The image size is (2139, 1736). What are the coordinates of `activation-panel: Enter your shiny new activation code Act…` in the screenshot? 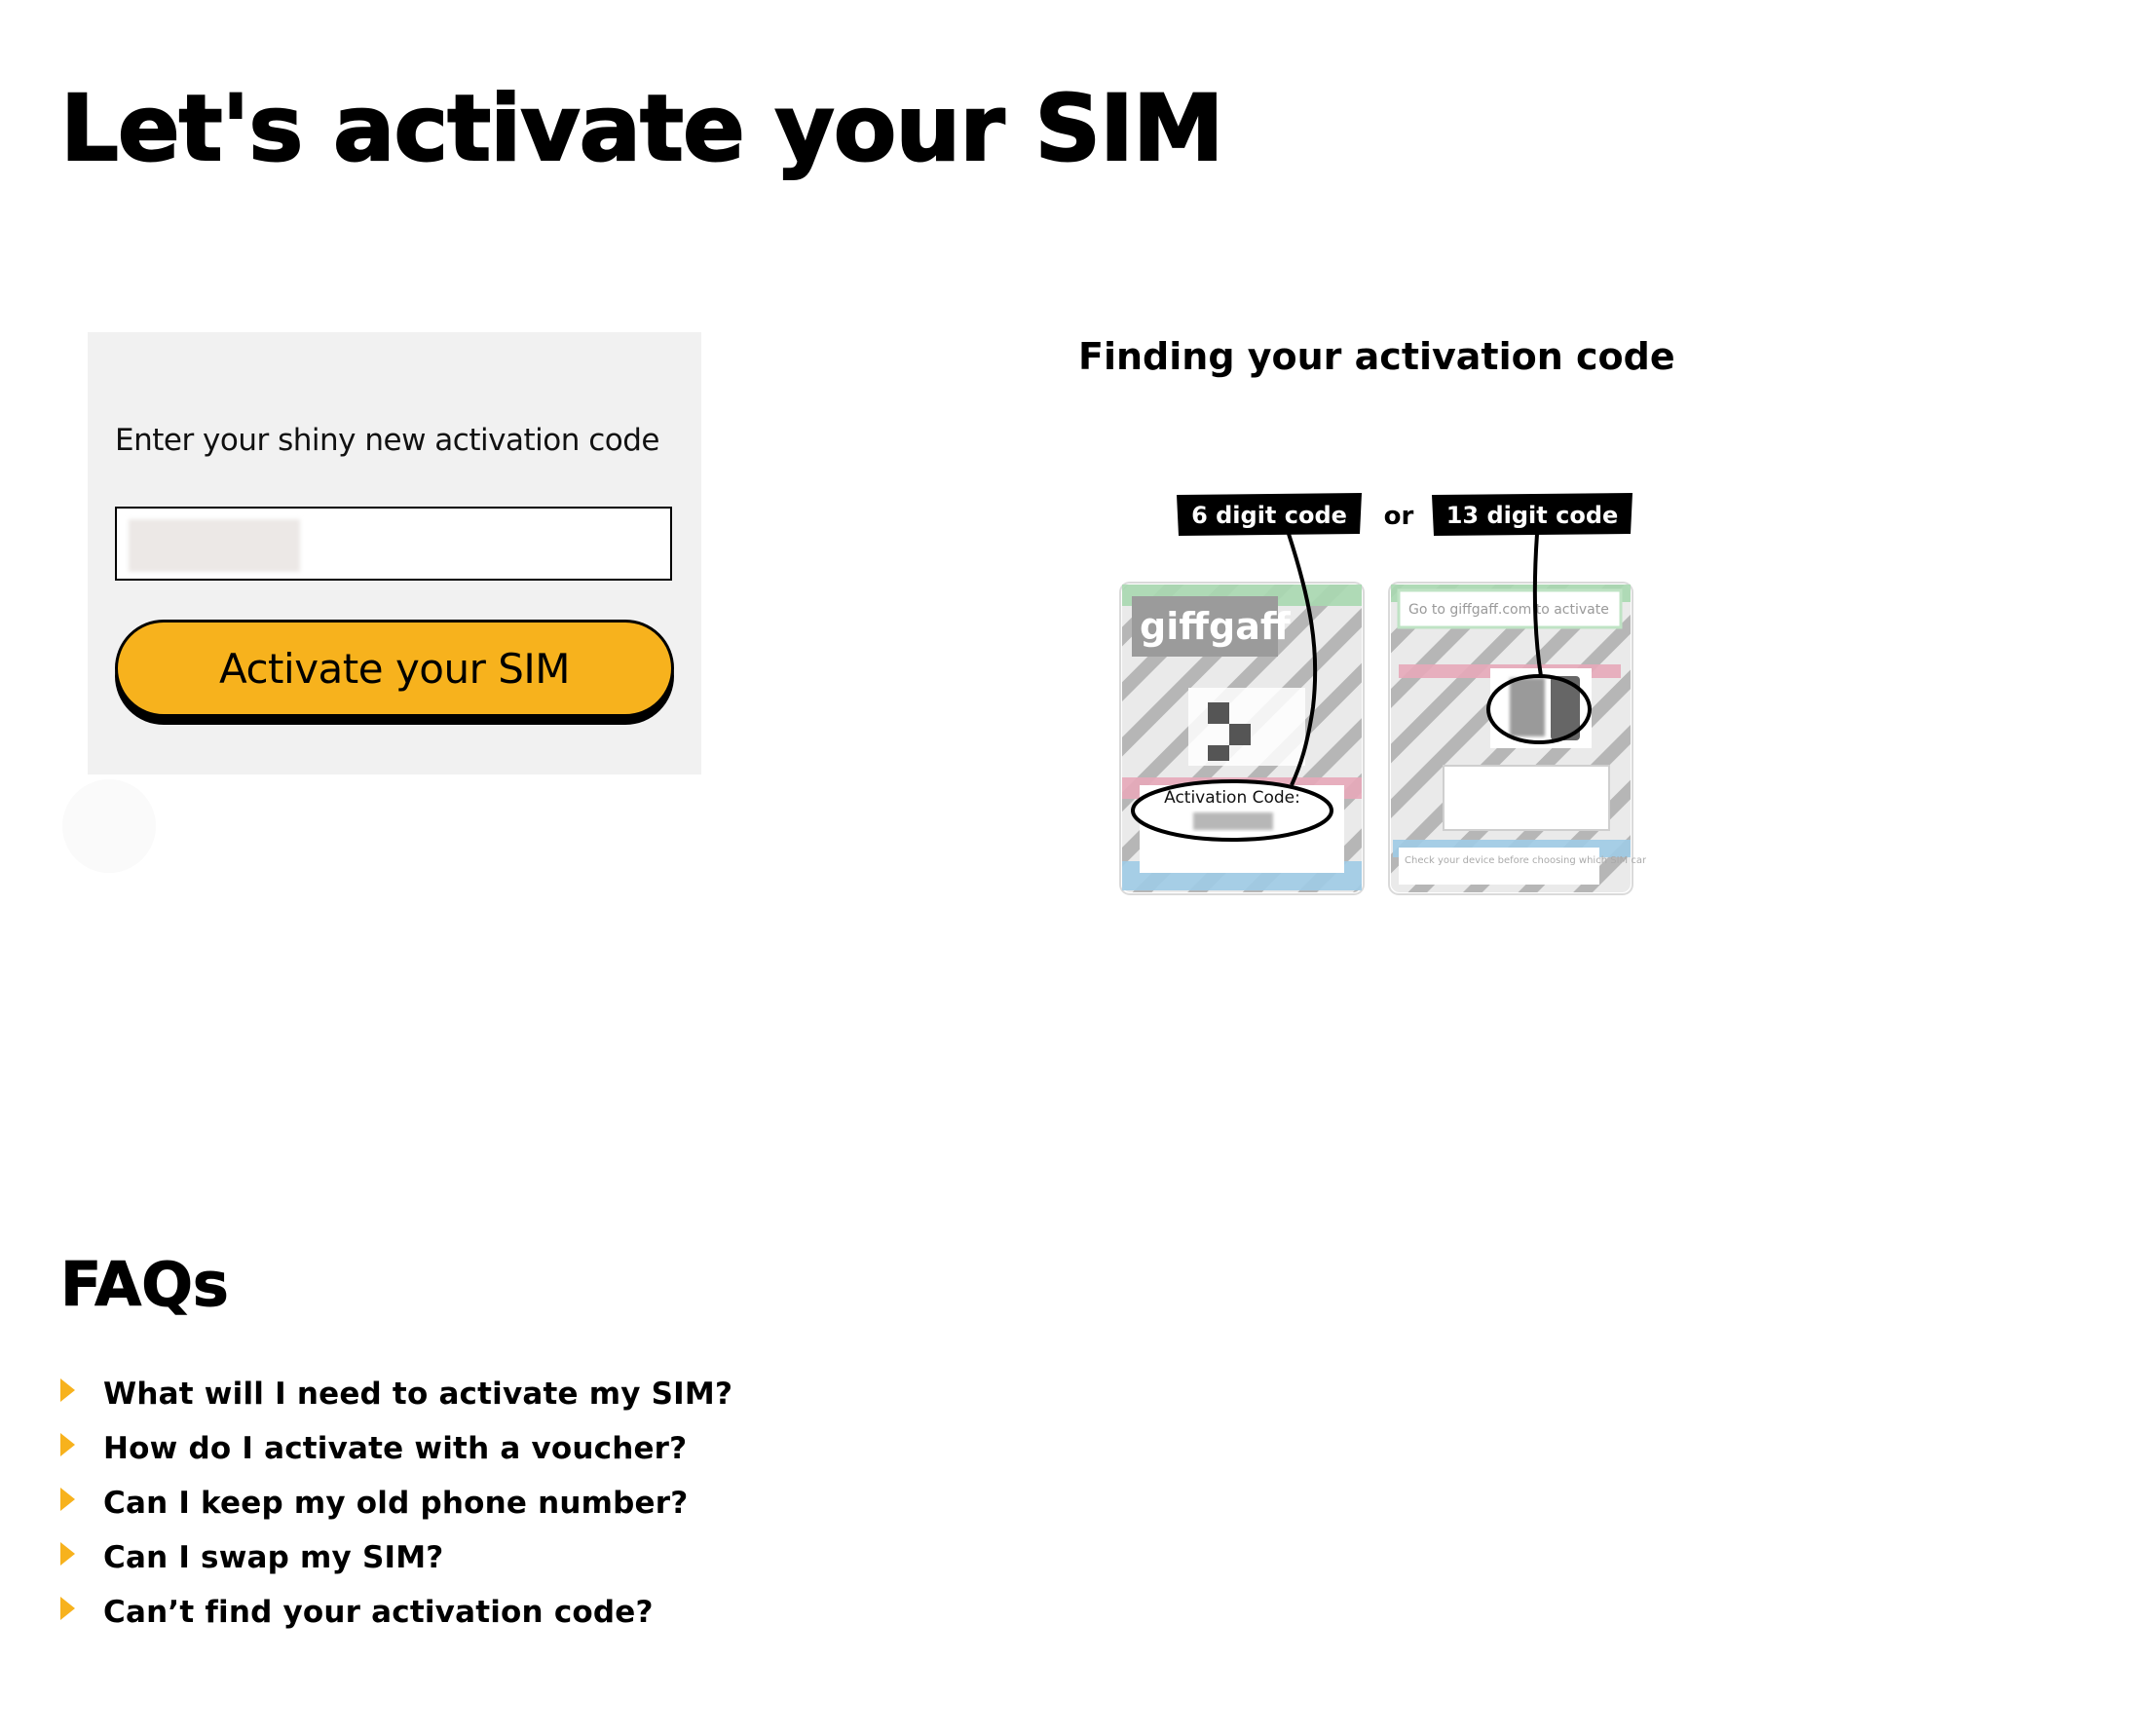 It's located at (395, 553).